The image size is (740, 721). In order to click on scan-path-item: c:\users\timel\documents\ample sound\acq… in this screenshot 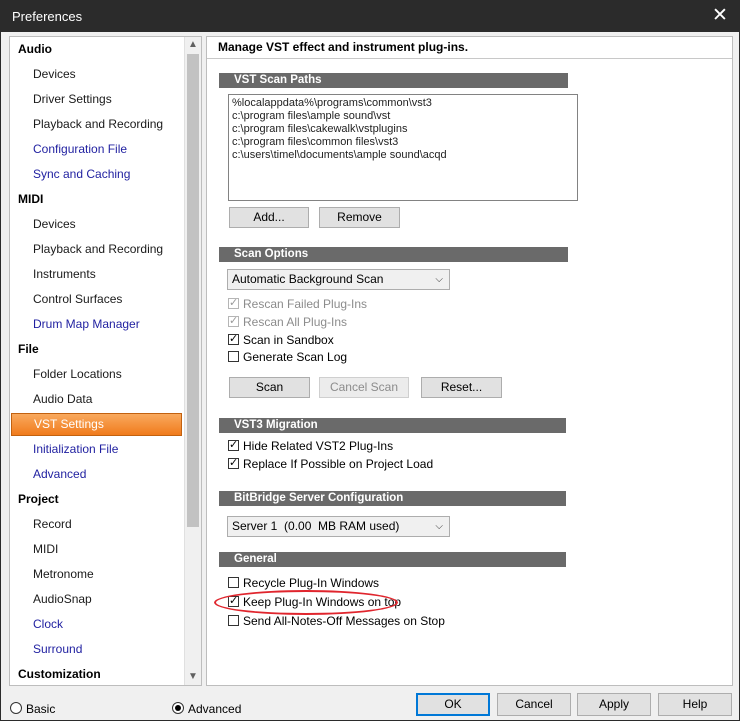, I will do `click(403, 155)`.